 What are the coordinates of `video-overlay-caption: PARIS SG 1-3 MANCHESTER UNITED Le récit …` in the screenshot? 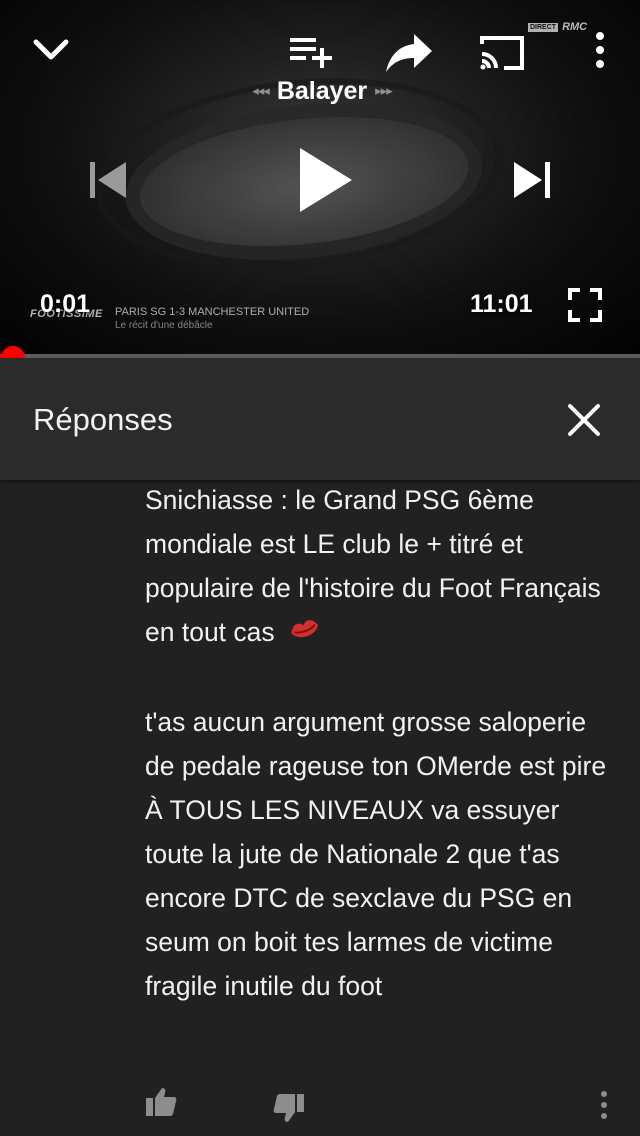 It's located at (212, 319).